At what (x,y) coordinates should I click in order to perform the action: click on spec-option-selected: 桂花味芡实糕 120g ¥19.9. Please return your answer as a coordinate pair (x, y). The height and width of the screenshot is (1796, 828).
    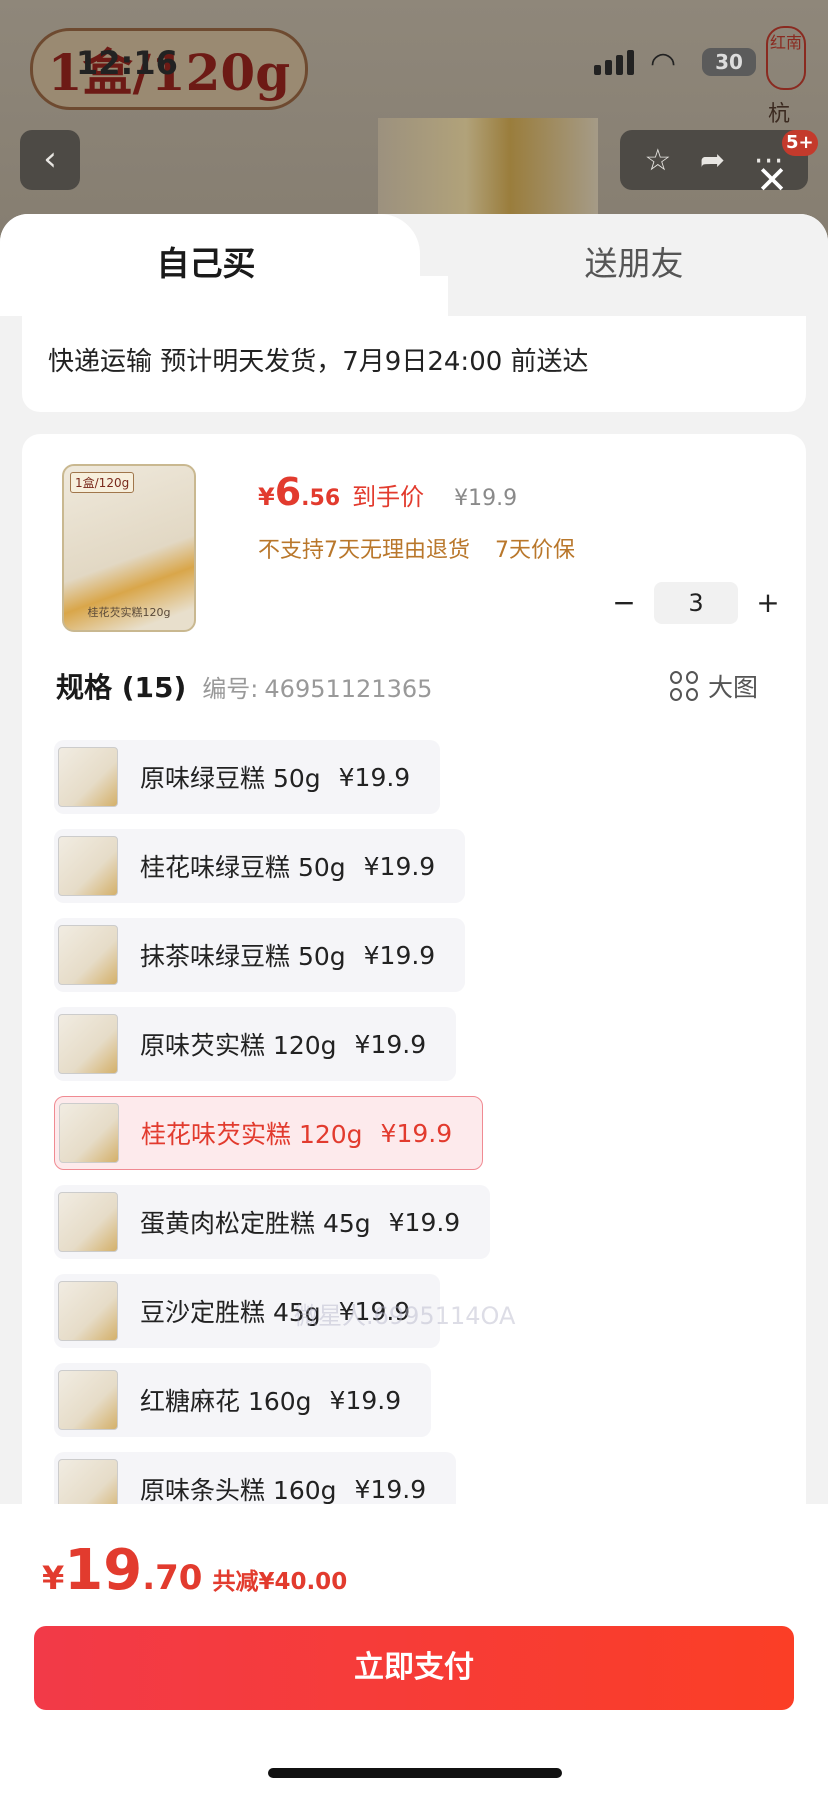
    Looking at the image, I should click on (269, 1133).